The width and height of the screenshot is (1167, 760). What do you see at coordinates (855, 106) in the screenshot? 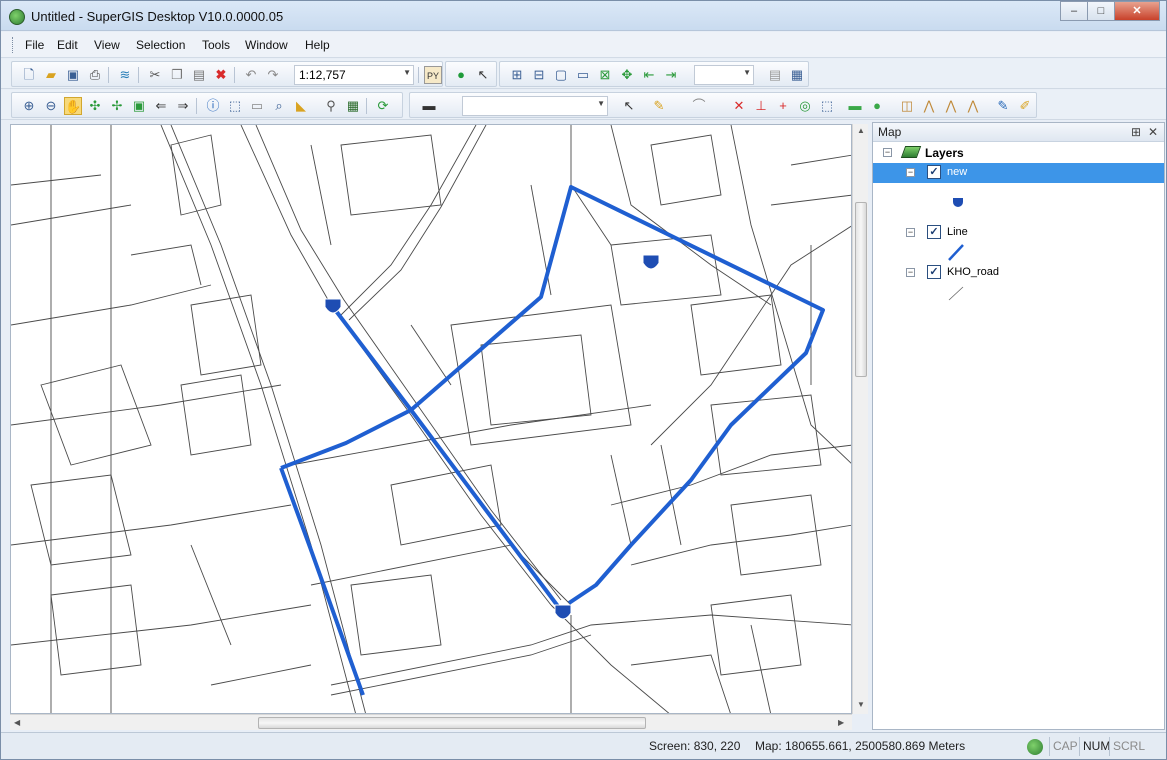
I see `polygon-icon: ▬` at bounding box center [855, 106].